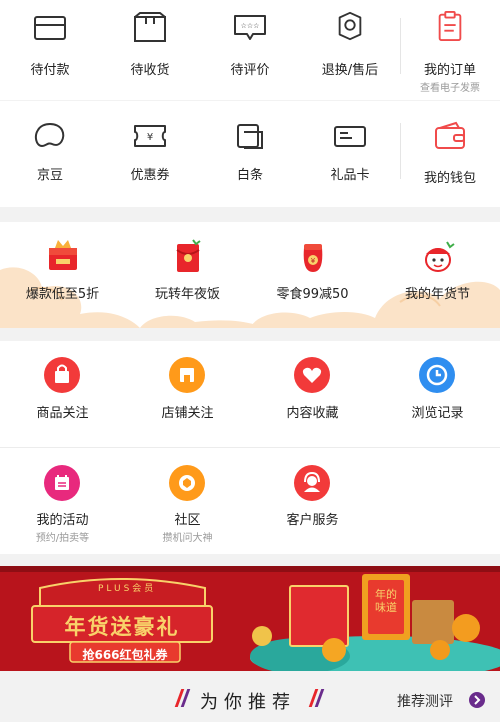 The height and width of the screenshot is (722, 500). I want to click on browse-history: 浏览记录, so click(437, 394).